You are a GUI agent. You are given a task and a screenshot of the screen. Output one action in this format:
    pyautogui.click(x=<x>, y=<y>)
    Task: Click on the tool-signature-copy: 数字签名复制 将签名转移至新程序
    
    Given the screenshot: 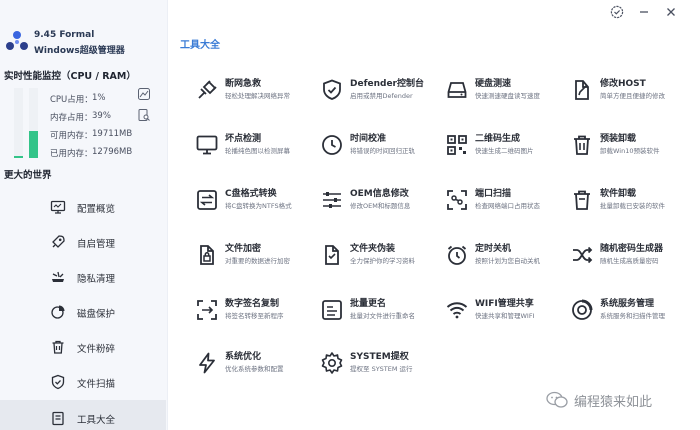 What is the action you would take?
    pyautogui.click(x=257, y=312)
    